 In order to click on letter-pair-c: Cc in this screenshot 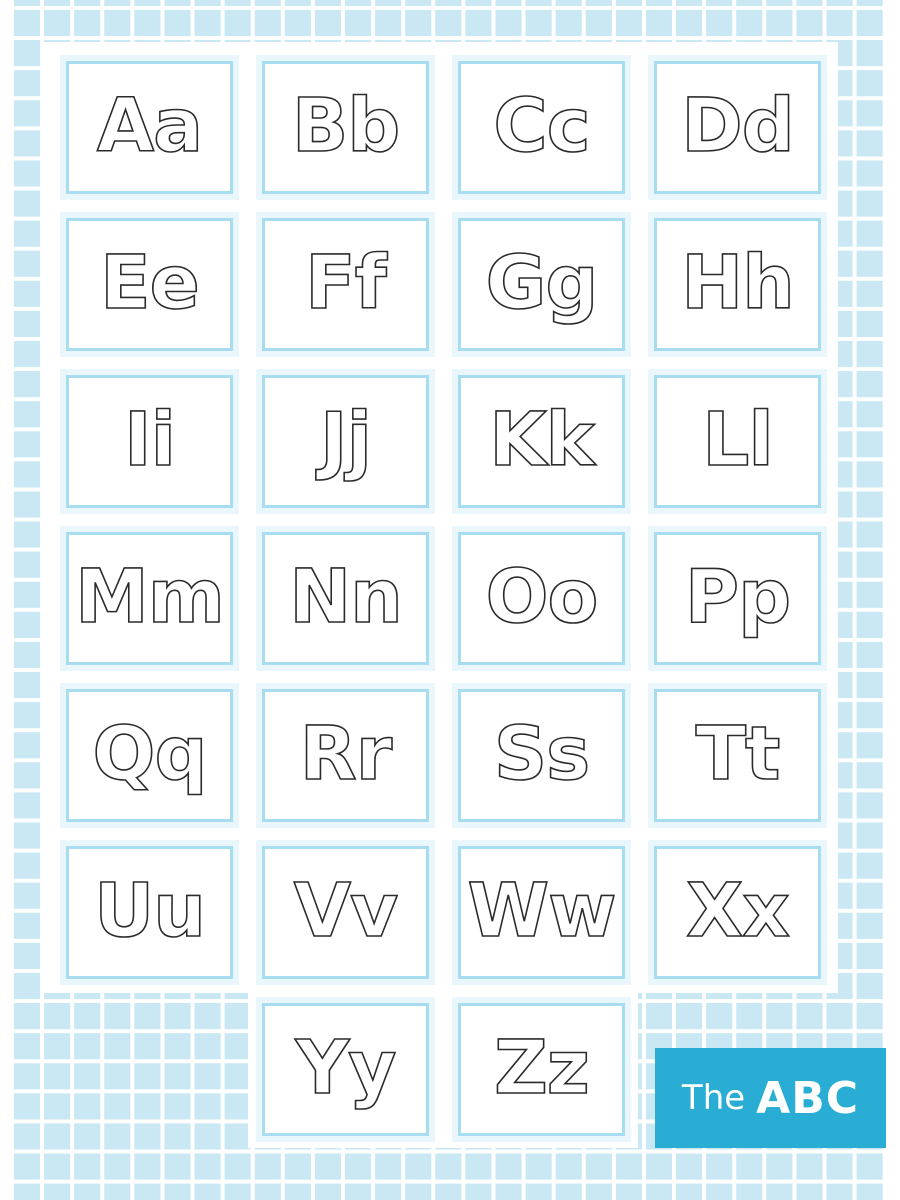, I will do `click(542, 125)`.